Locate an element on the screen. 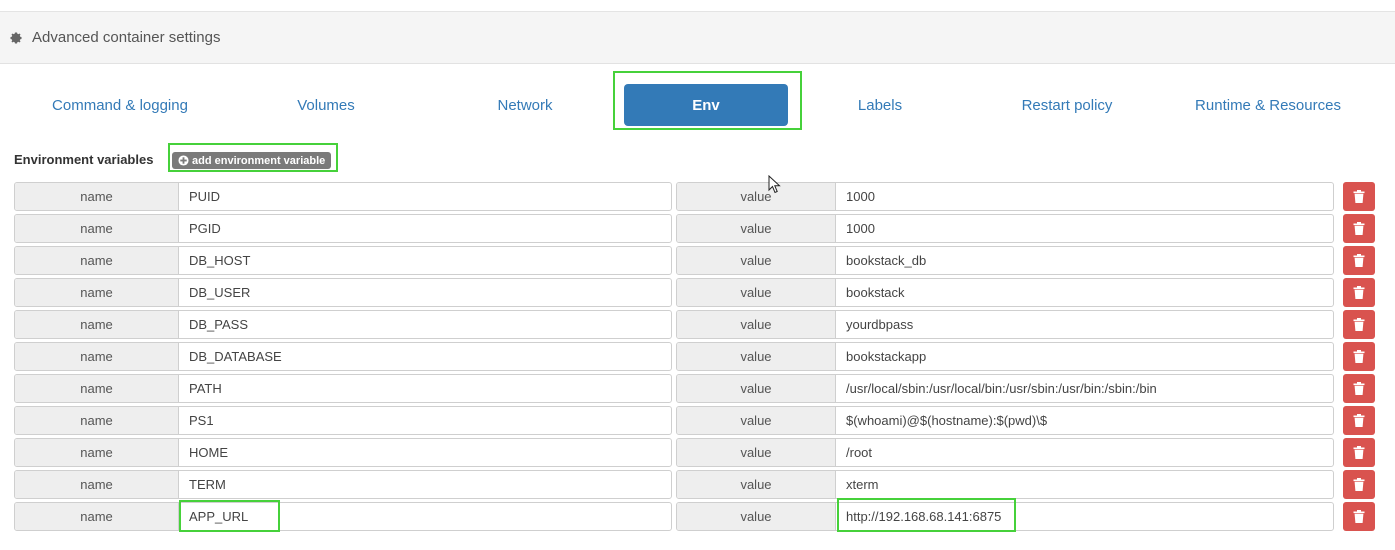 The image size is (1395, 550). section-header: Advanced container settings is located at coordinates (697, 38).